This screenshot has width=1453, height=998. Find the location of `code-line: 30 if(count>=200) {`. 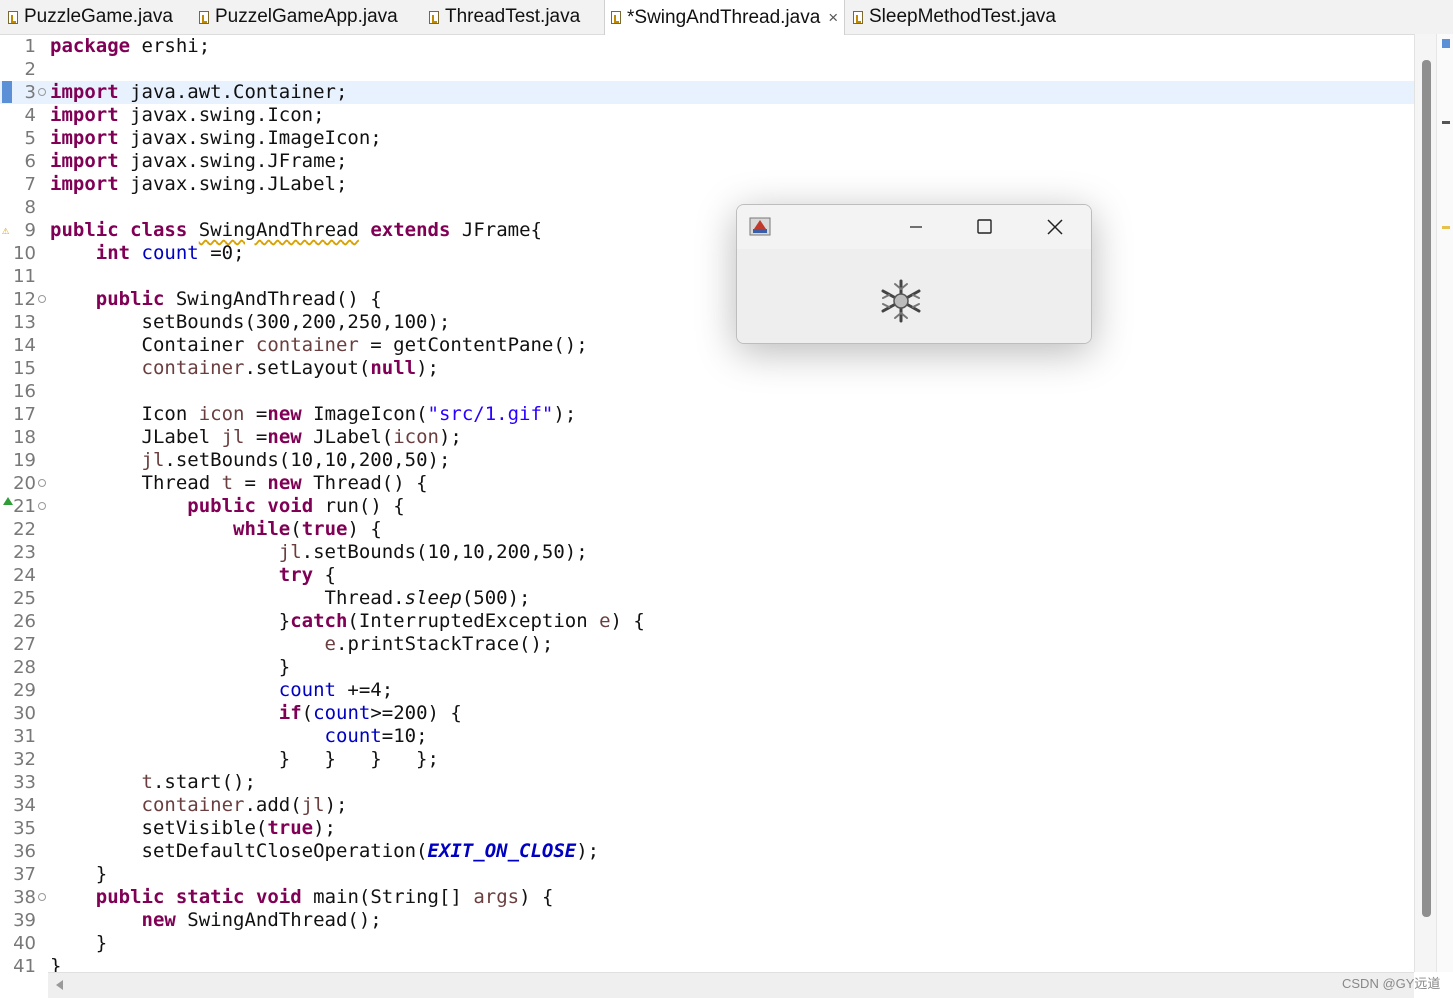

code-line: 30 if(count>=200) { is located at coordinates (707, 713).